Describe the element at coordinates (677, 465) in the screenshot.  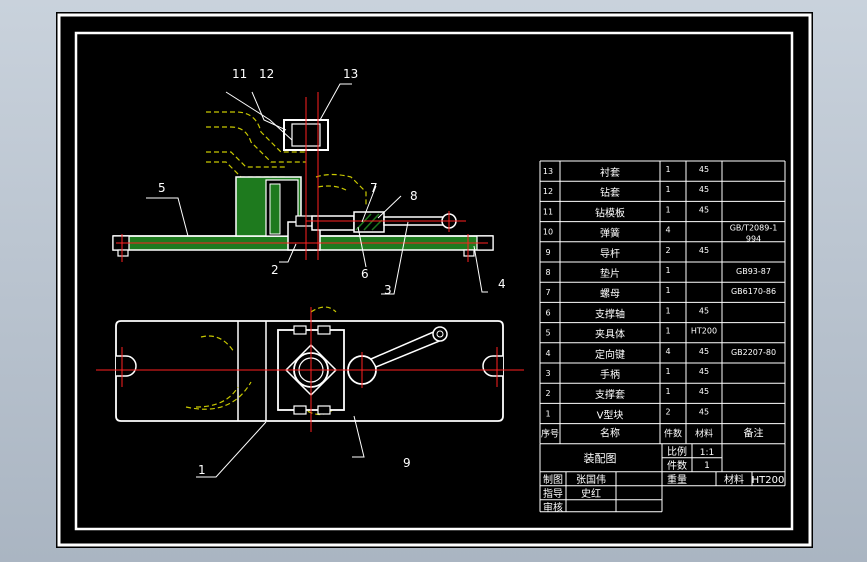
I see `count-label: 件数` at that location.